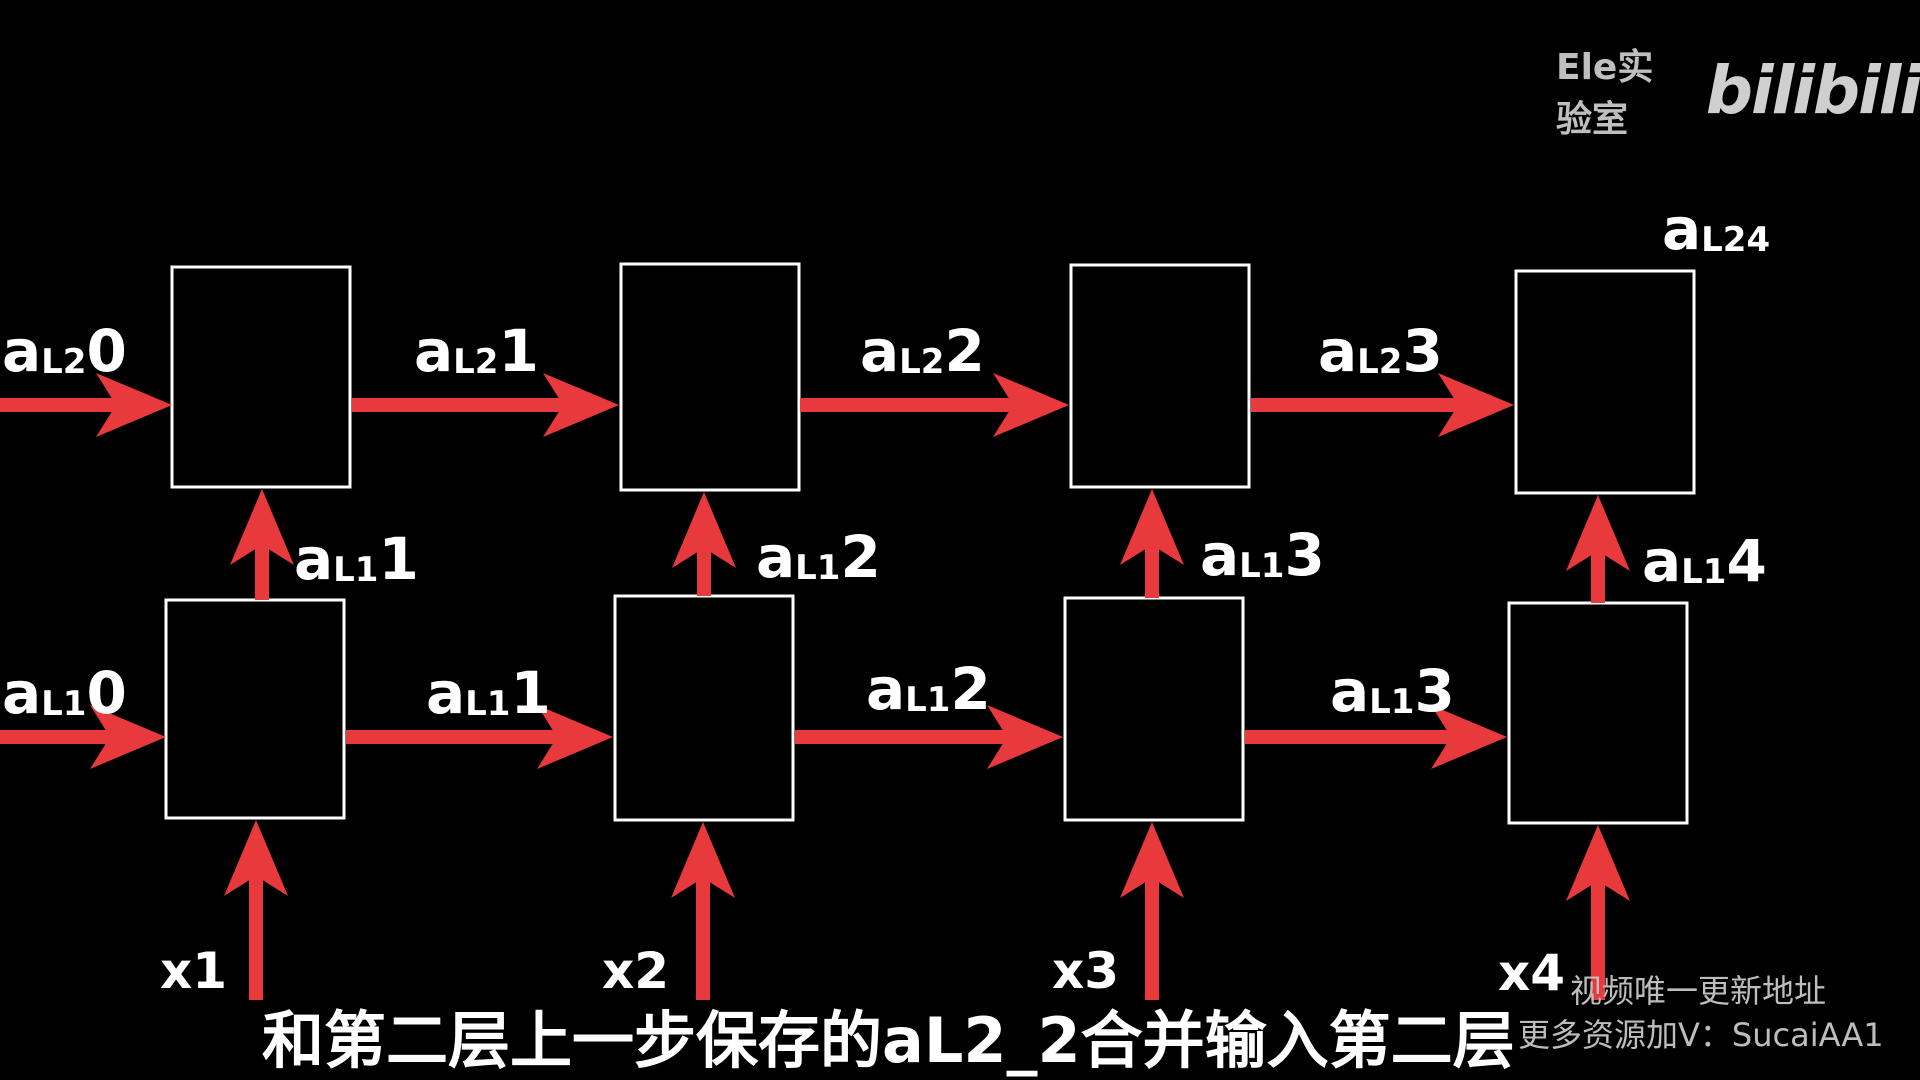 This screenshot has height=1080, width=1920. Describe the element at coordinates (488, 693) in the screenshot. I see `label-aL1-1: aL11` at that location.